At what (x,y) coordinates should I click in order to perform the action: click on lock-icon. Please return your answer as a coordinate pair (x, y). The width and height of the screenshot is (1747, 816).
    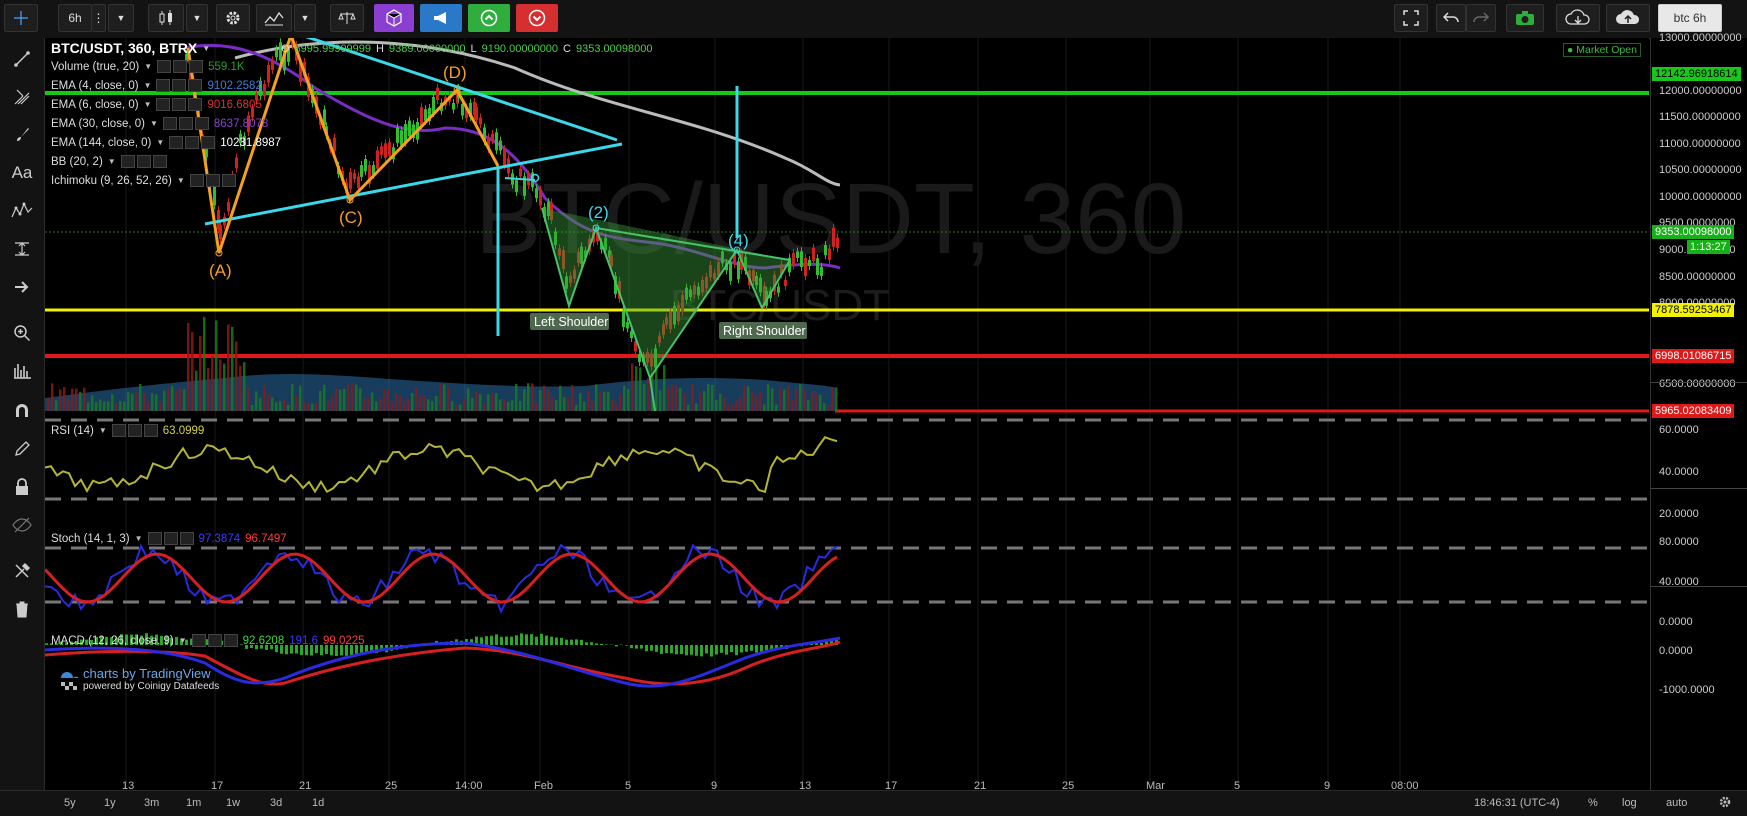
    Looking at the image, I should click on (22, 487).